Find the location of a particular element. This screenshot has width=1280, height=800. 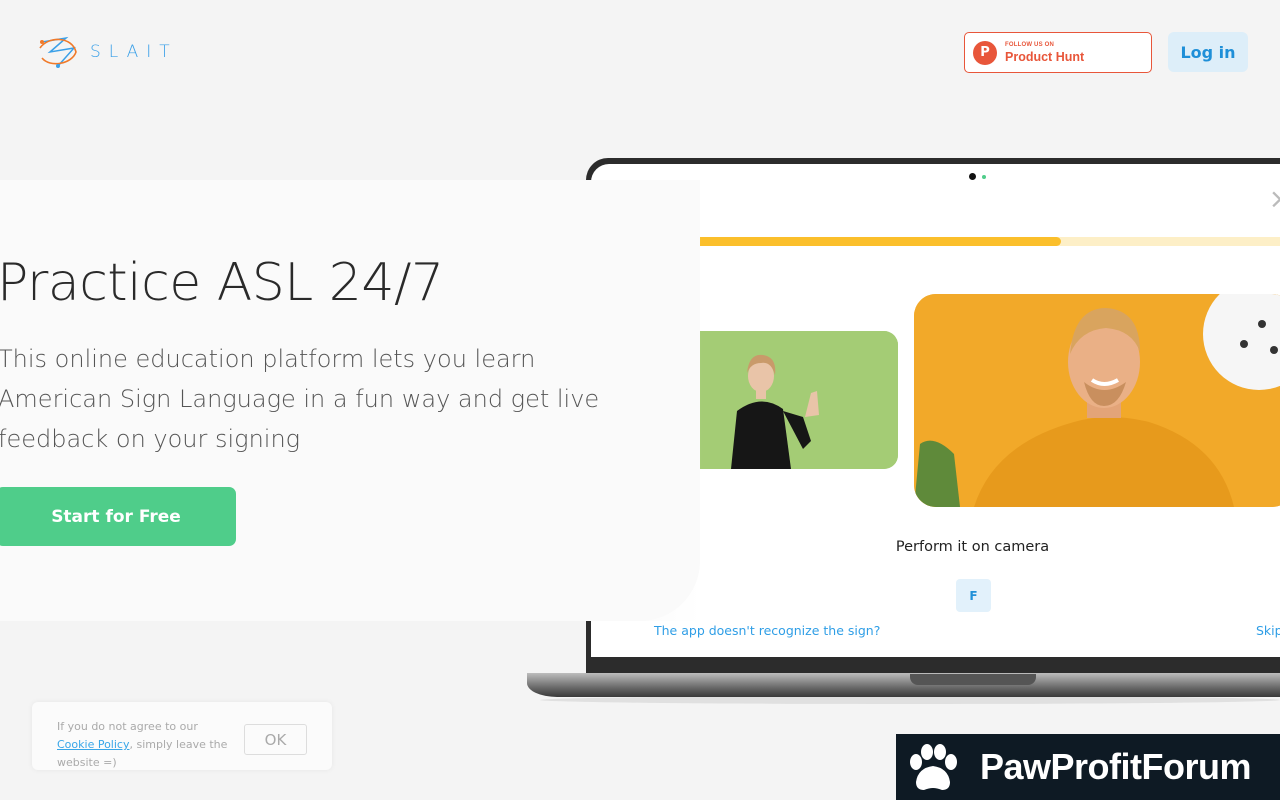

logo-wordmark: SLAIT is located at coordinates (134, 52).